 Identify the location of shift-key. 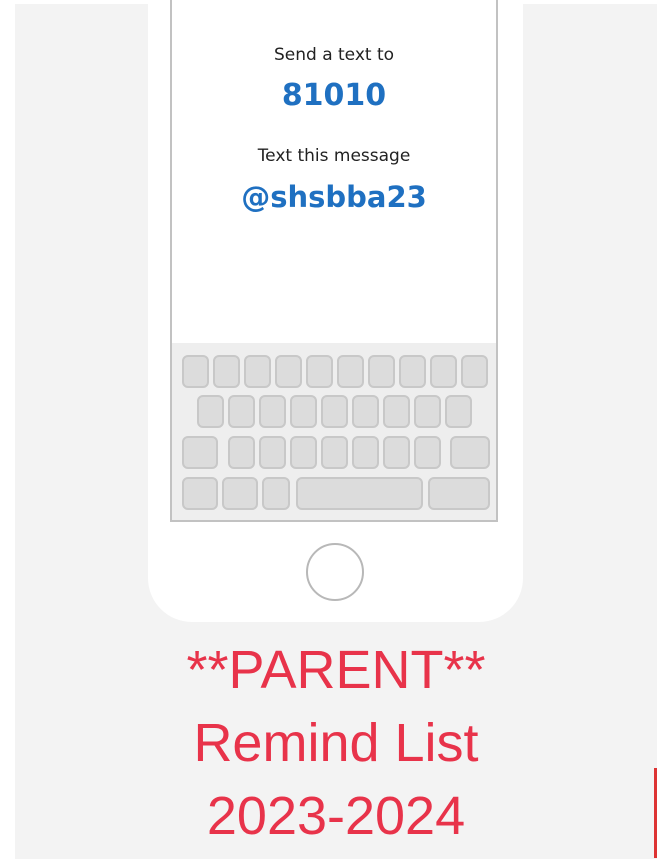
(200, 452).